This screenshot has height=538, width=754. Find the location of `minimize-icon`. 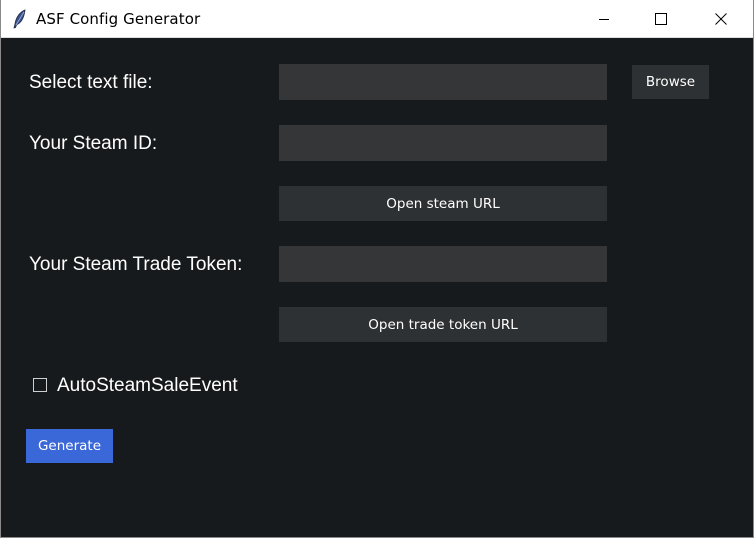

minimize-icon is located at coordinates (604, 19).